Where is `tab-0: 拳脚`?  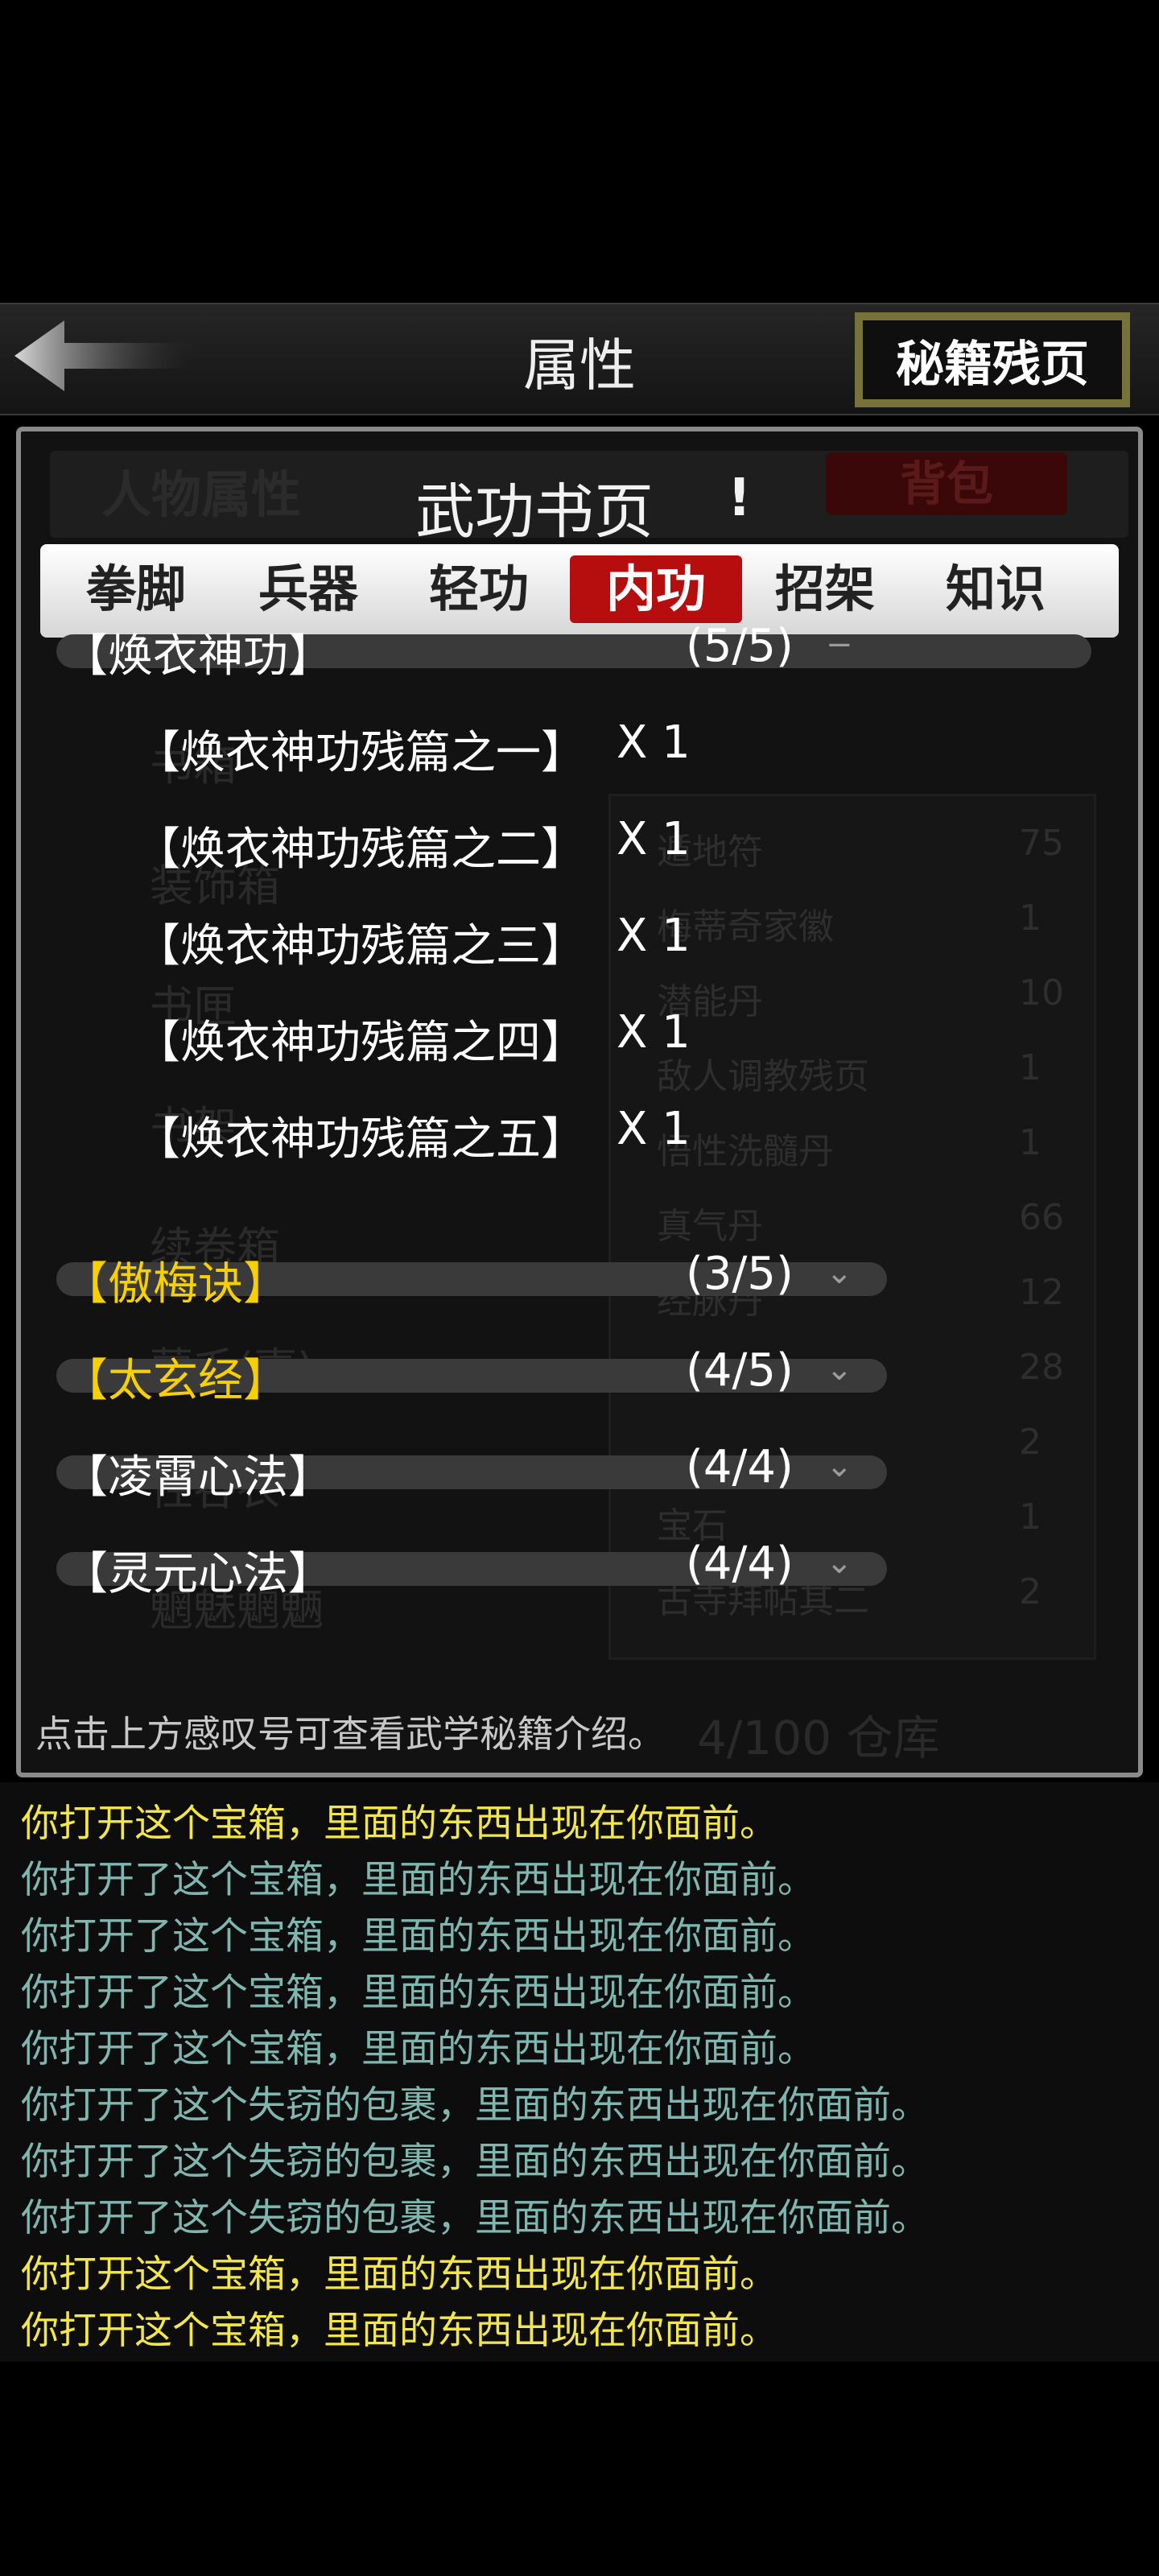 tab-0: 拳脚 is located at coordinates (136, 589).